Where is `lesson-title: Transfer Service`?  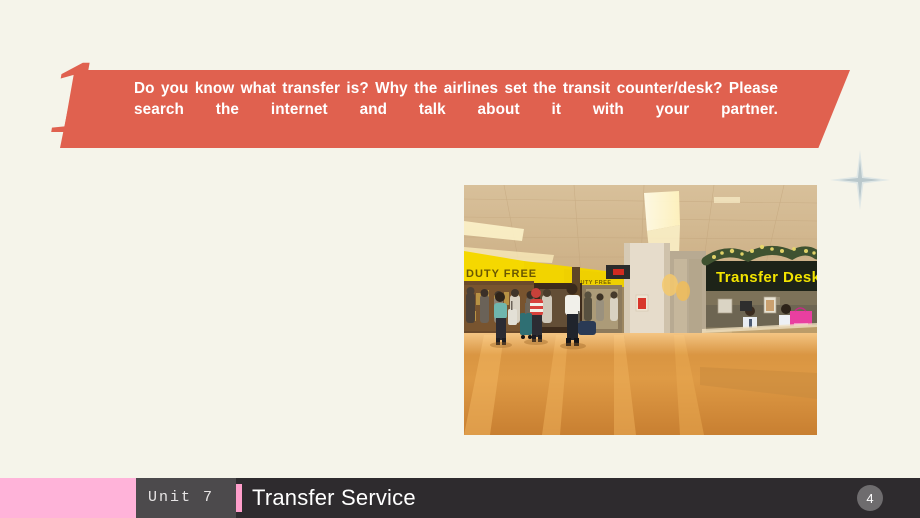
lesson-title: Transfer Service is located at coordinates (334, 497).